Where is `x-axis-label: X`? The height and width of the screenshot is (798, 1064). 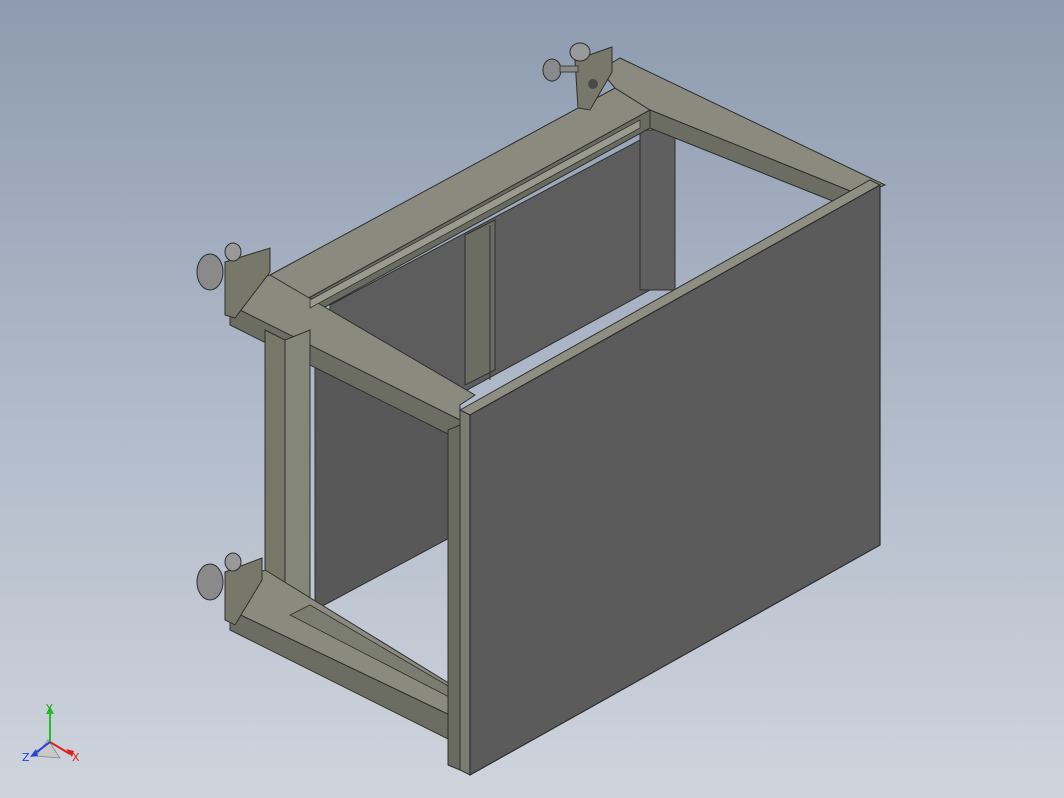 x-axis-label: X is located at coordinates (76, 757).